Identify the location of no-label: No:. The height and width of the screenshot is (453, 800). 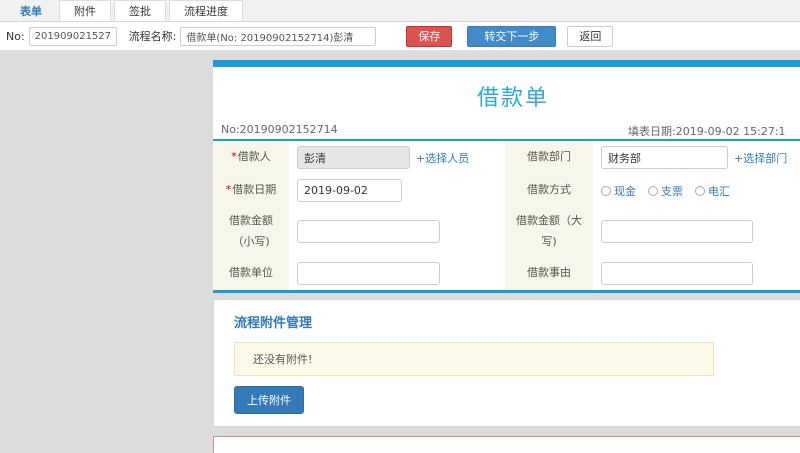
(15, 36).